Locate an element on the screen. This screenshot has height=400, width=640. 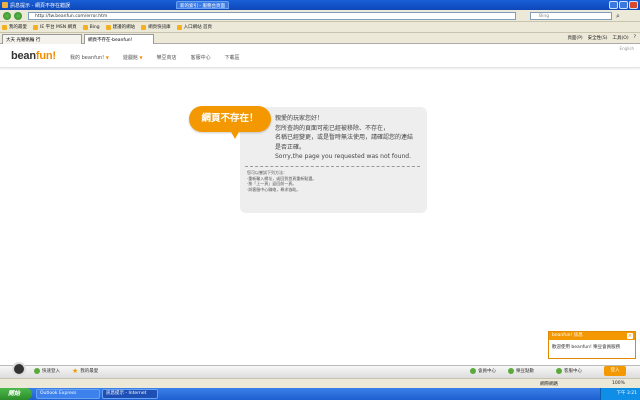
address-input: http://tw.beanfun.com/error.htm is located at coordinates (272, 16).